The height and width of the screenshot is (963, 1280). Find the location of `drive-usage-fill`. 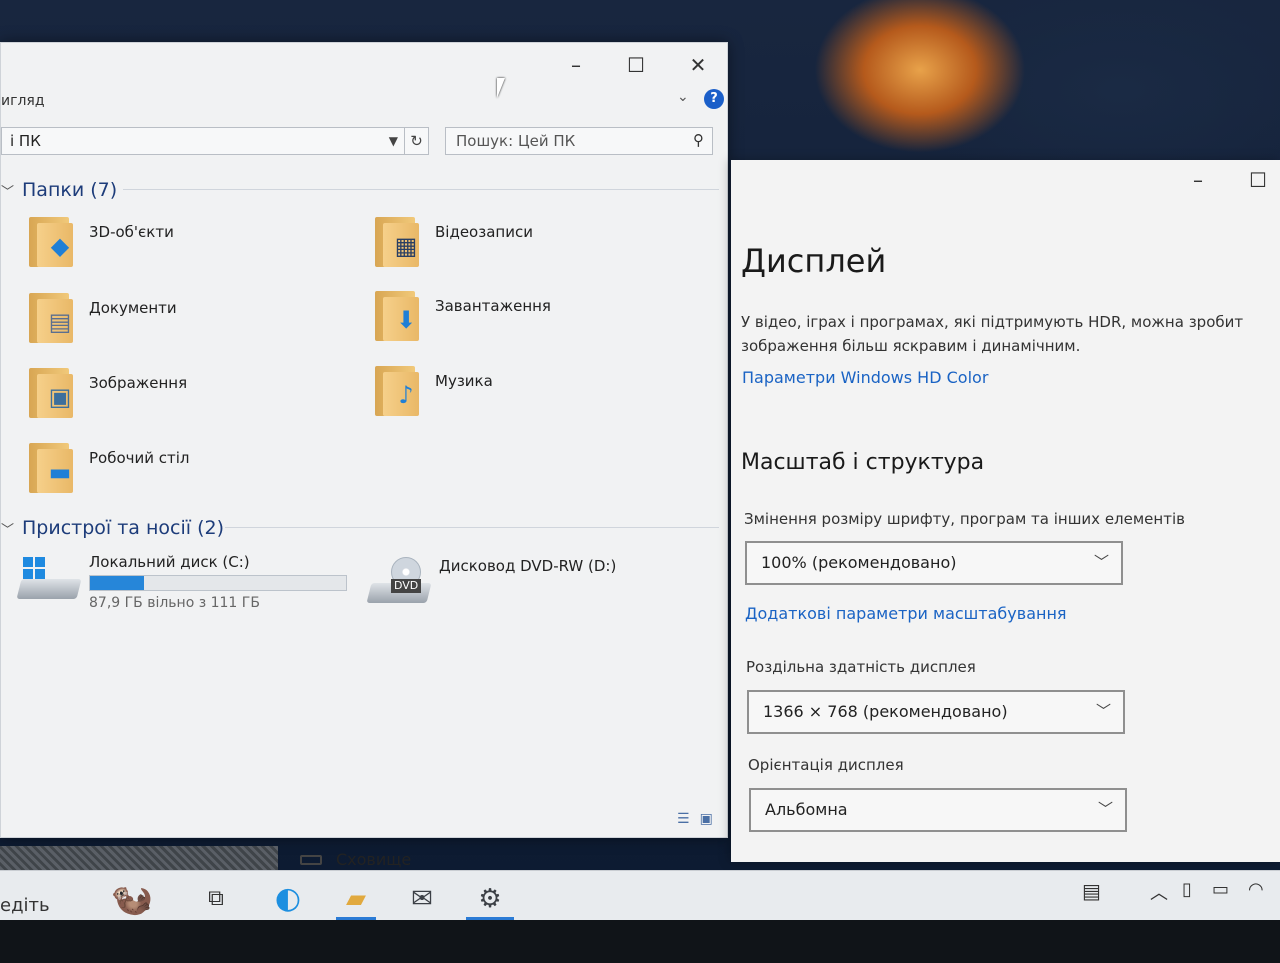

drive-usage-fill is located at coordinates (117, 583).